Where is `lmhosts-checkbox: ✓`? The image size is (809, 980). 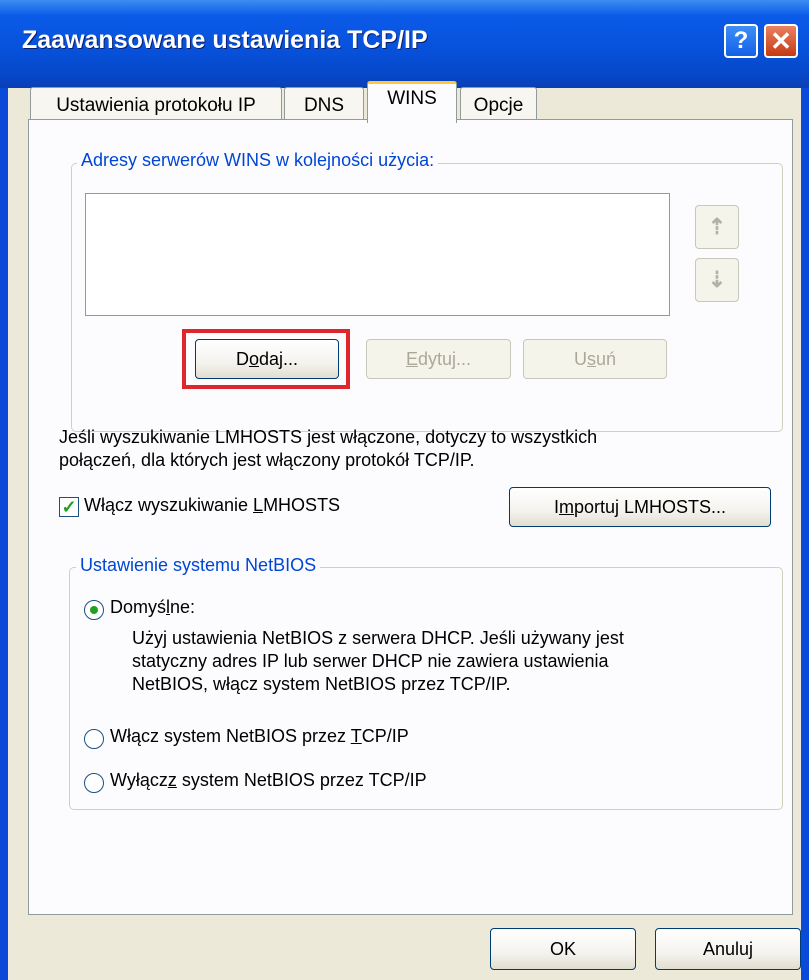
lmhosts-checkbox: ✓ is located at coordinates (69, 507).